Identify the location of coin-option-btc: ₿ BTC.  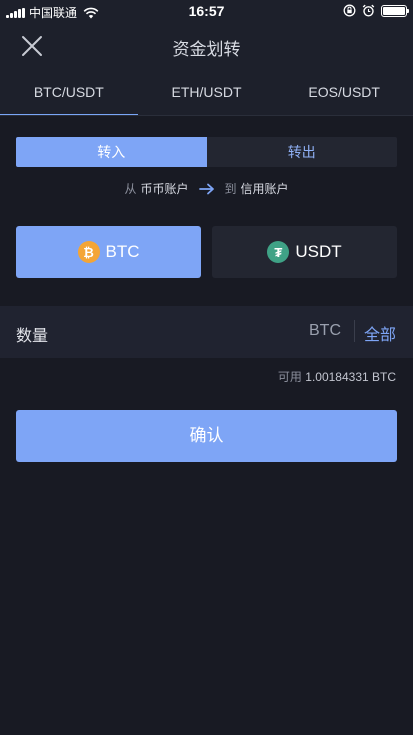
(108, 252).